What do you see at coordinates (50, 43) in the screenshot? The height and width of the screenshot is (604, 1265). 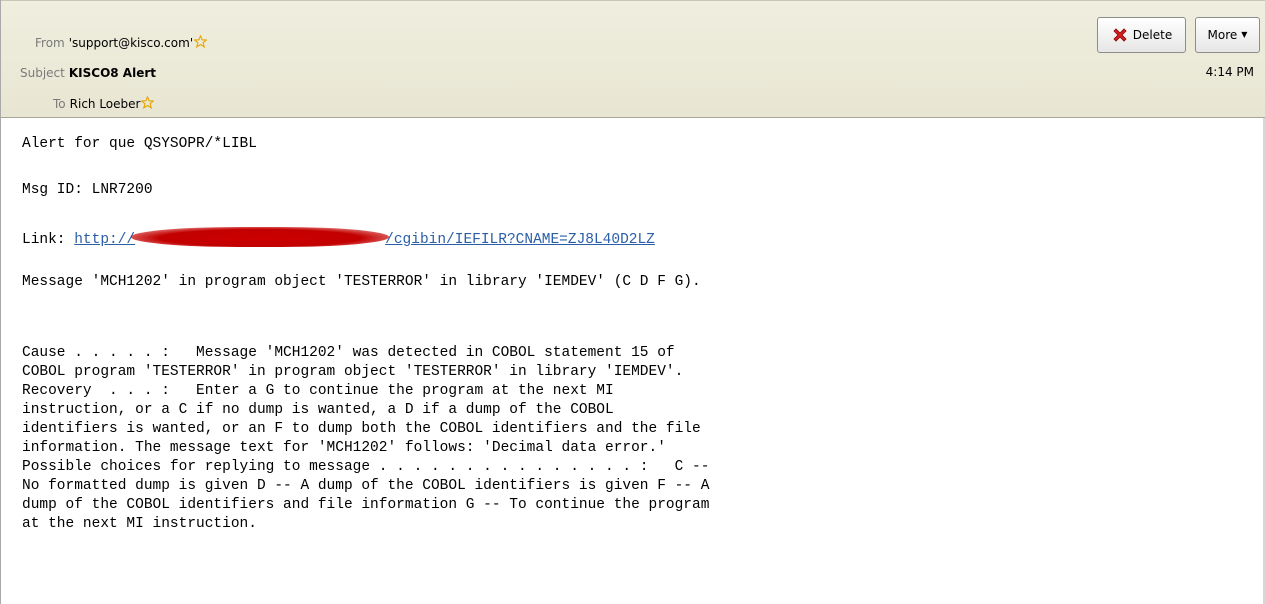 I see `from-label: From` at bounding box center [50, 43].